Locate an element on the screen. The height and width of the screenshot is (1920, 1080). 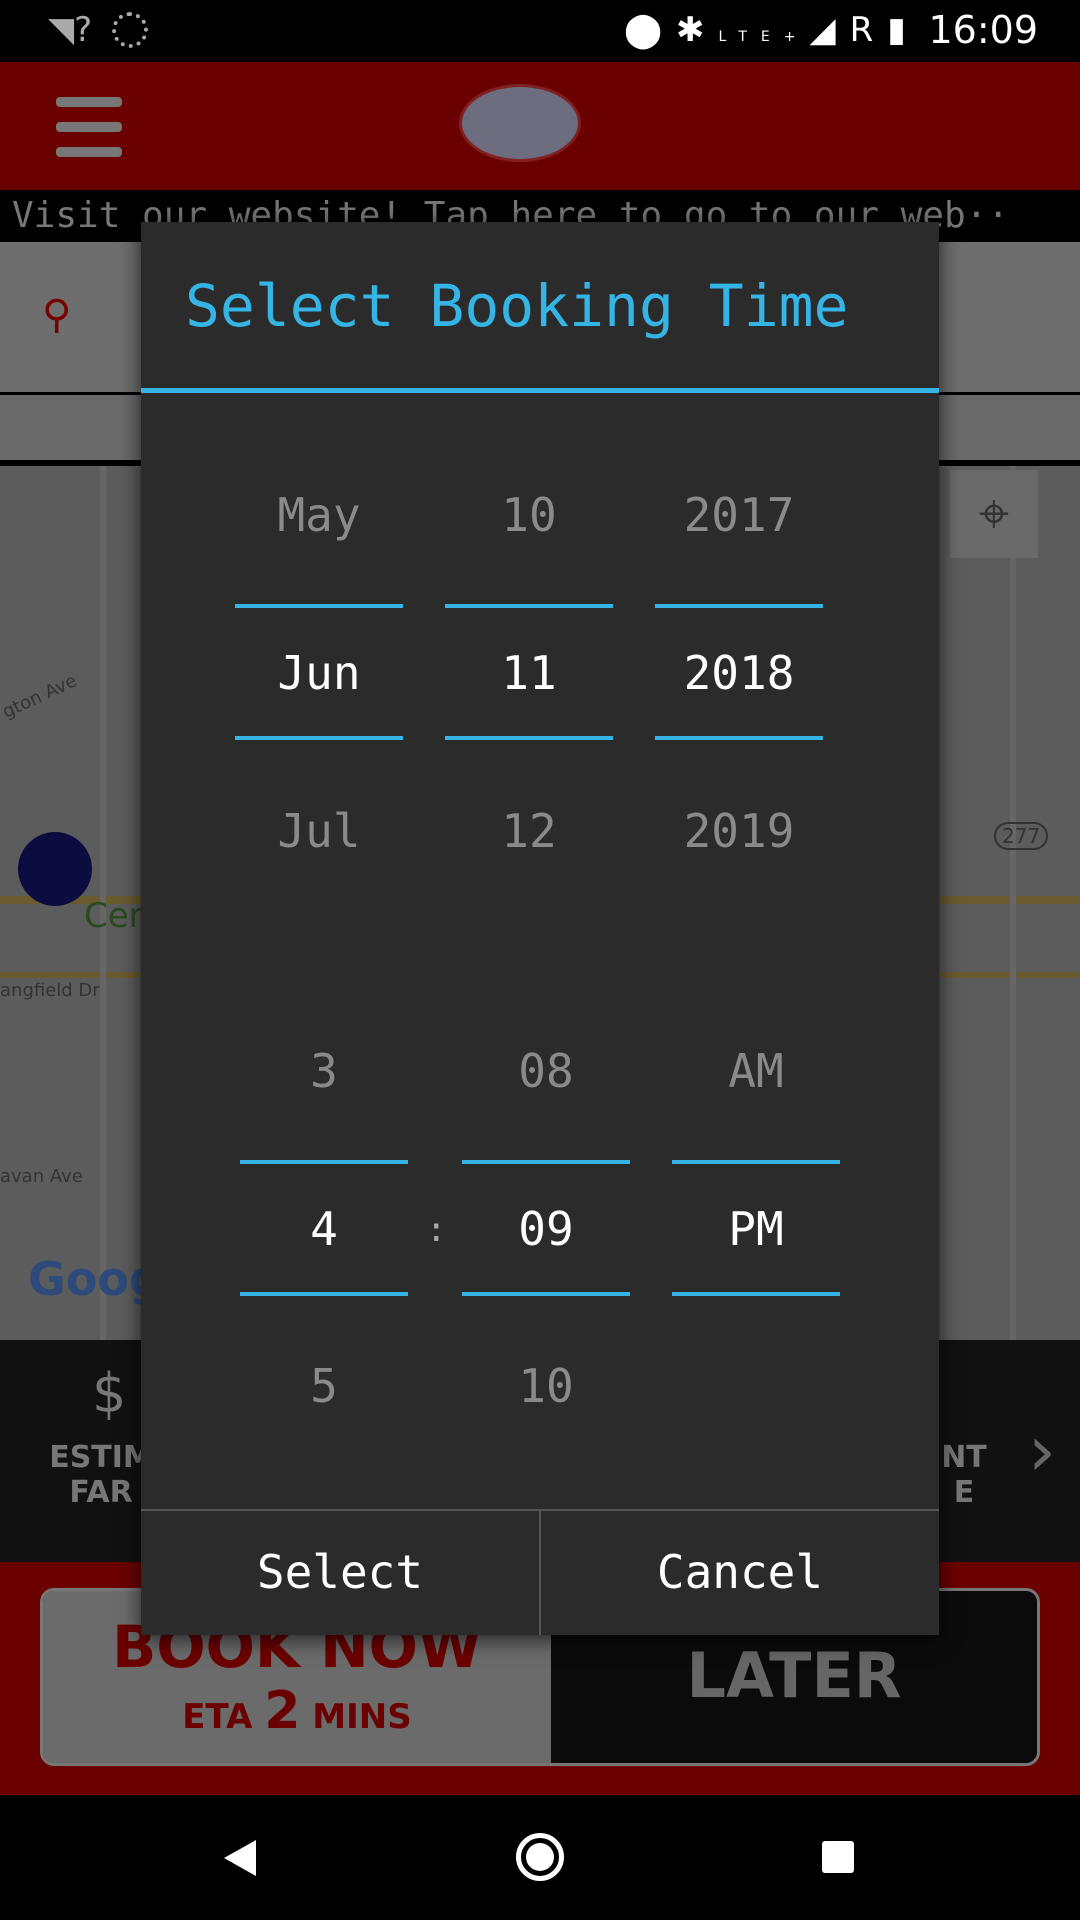
day-prev: 10 is located at coordinates (529, 515).